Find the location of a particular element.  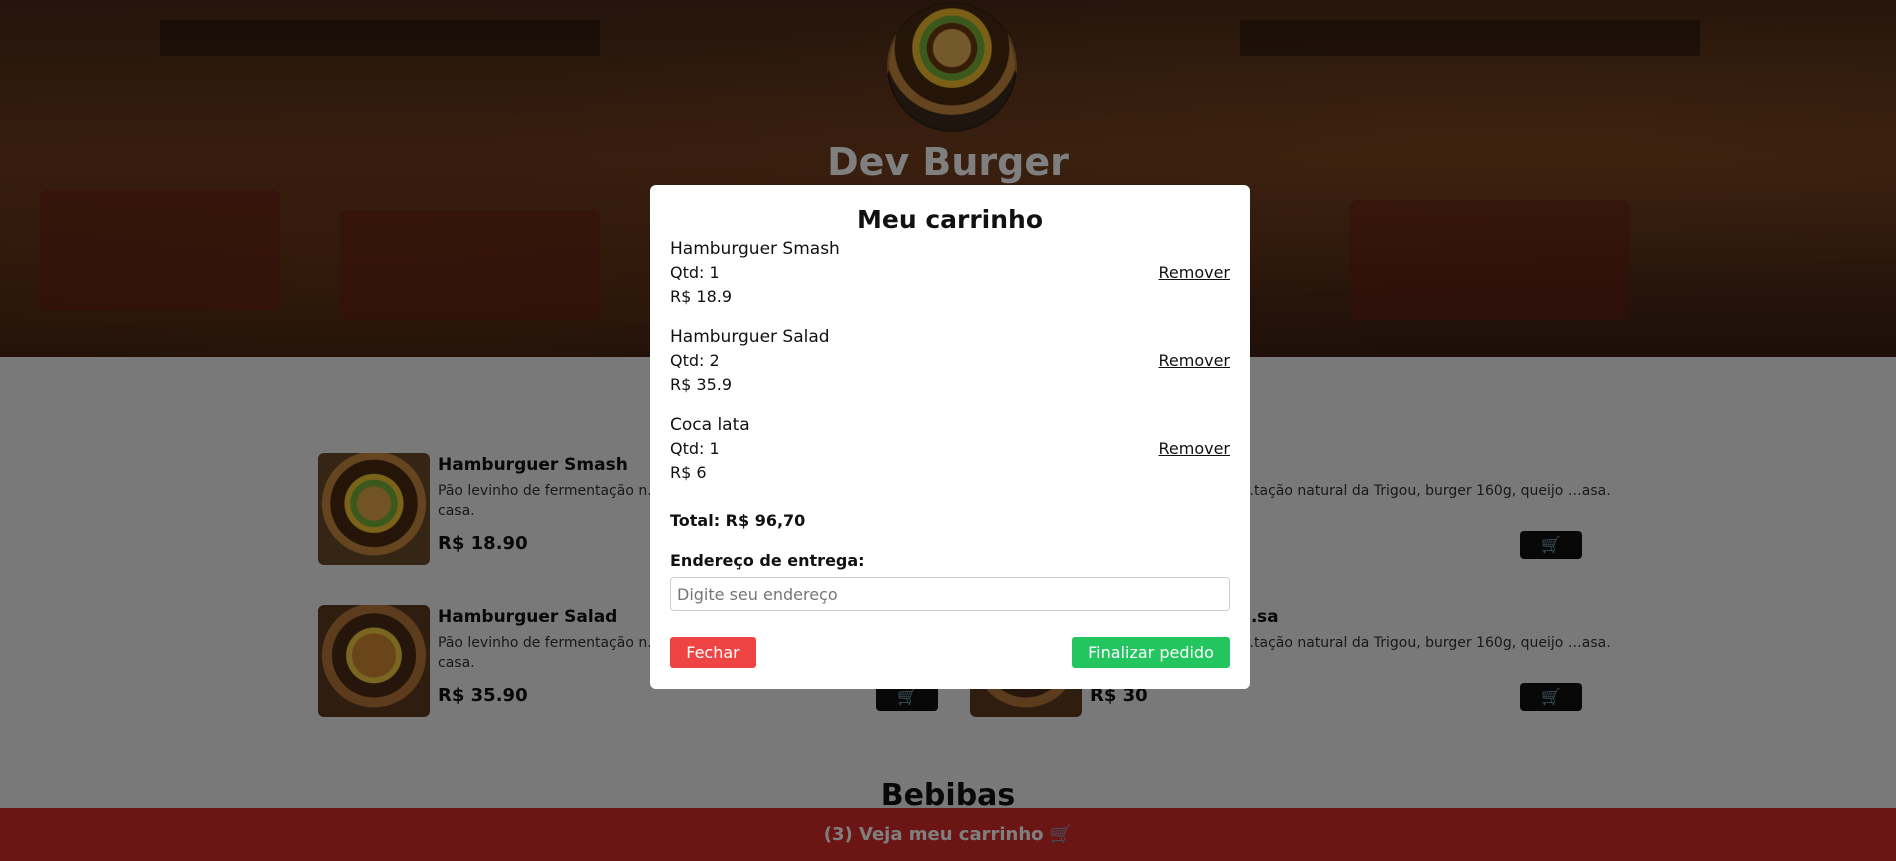

cart-item-price: R$ 18.9 is located at coordinates (701, 296).